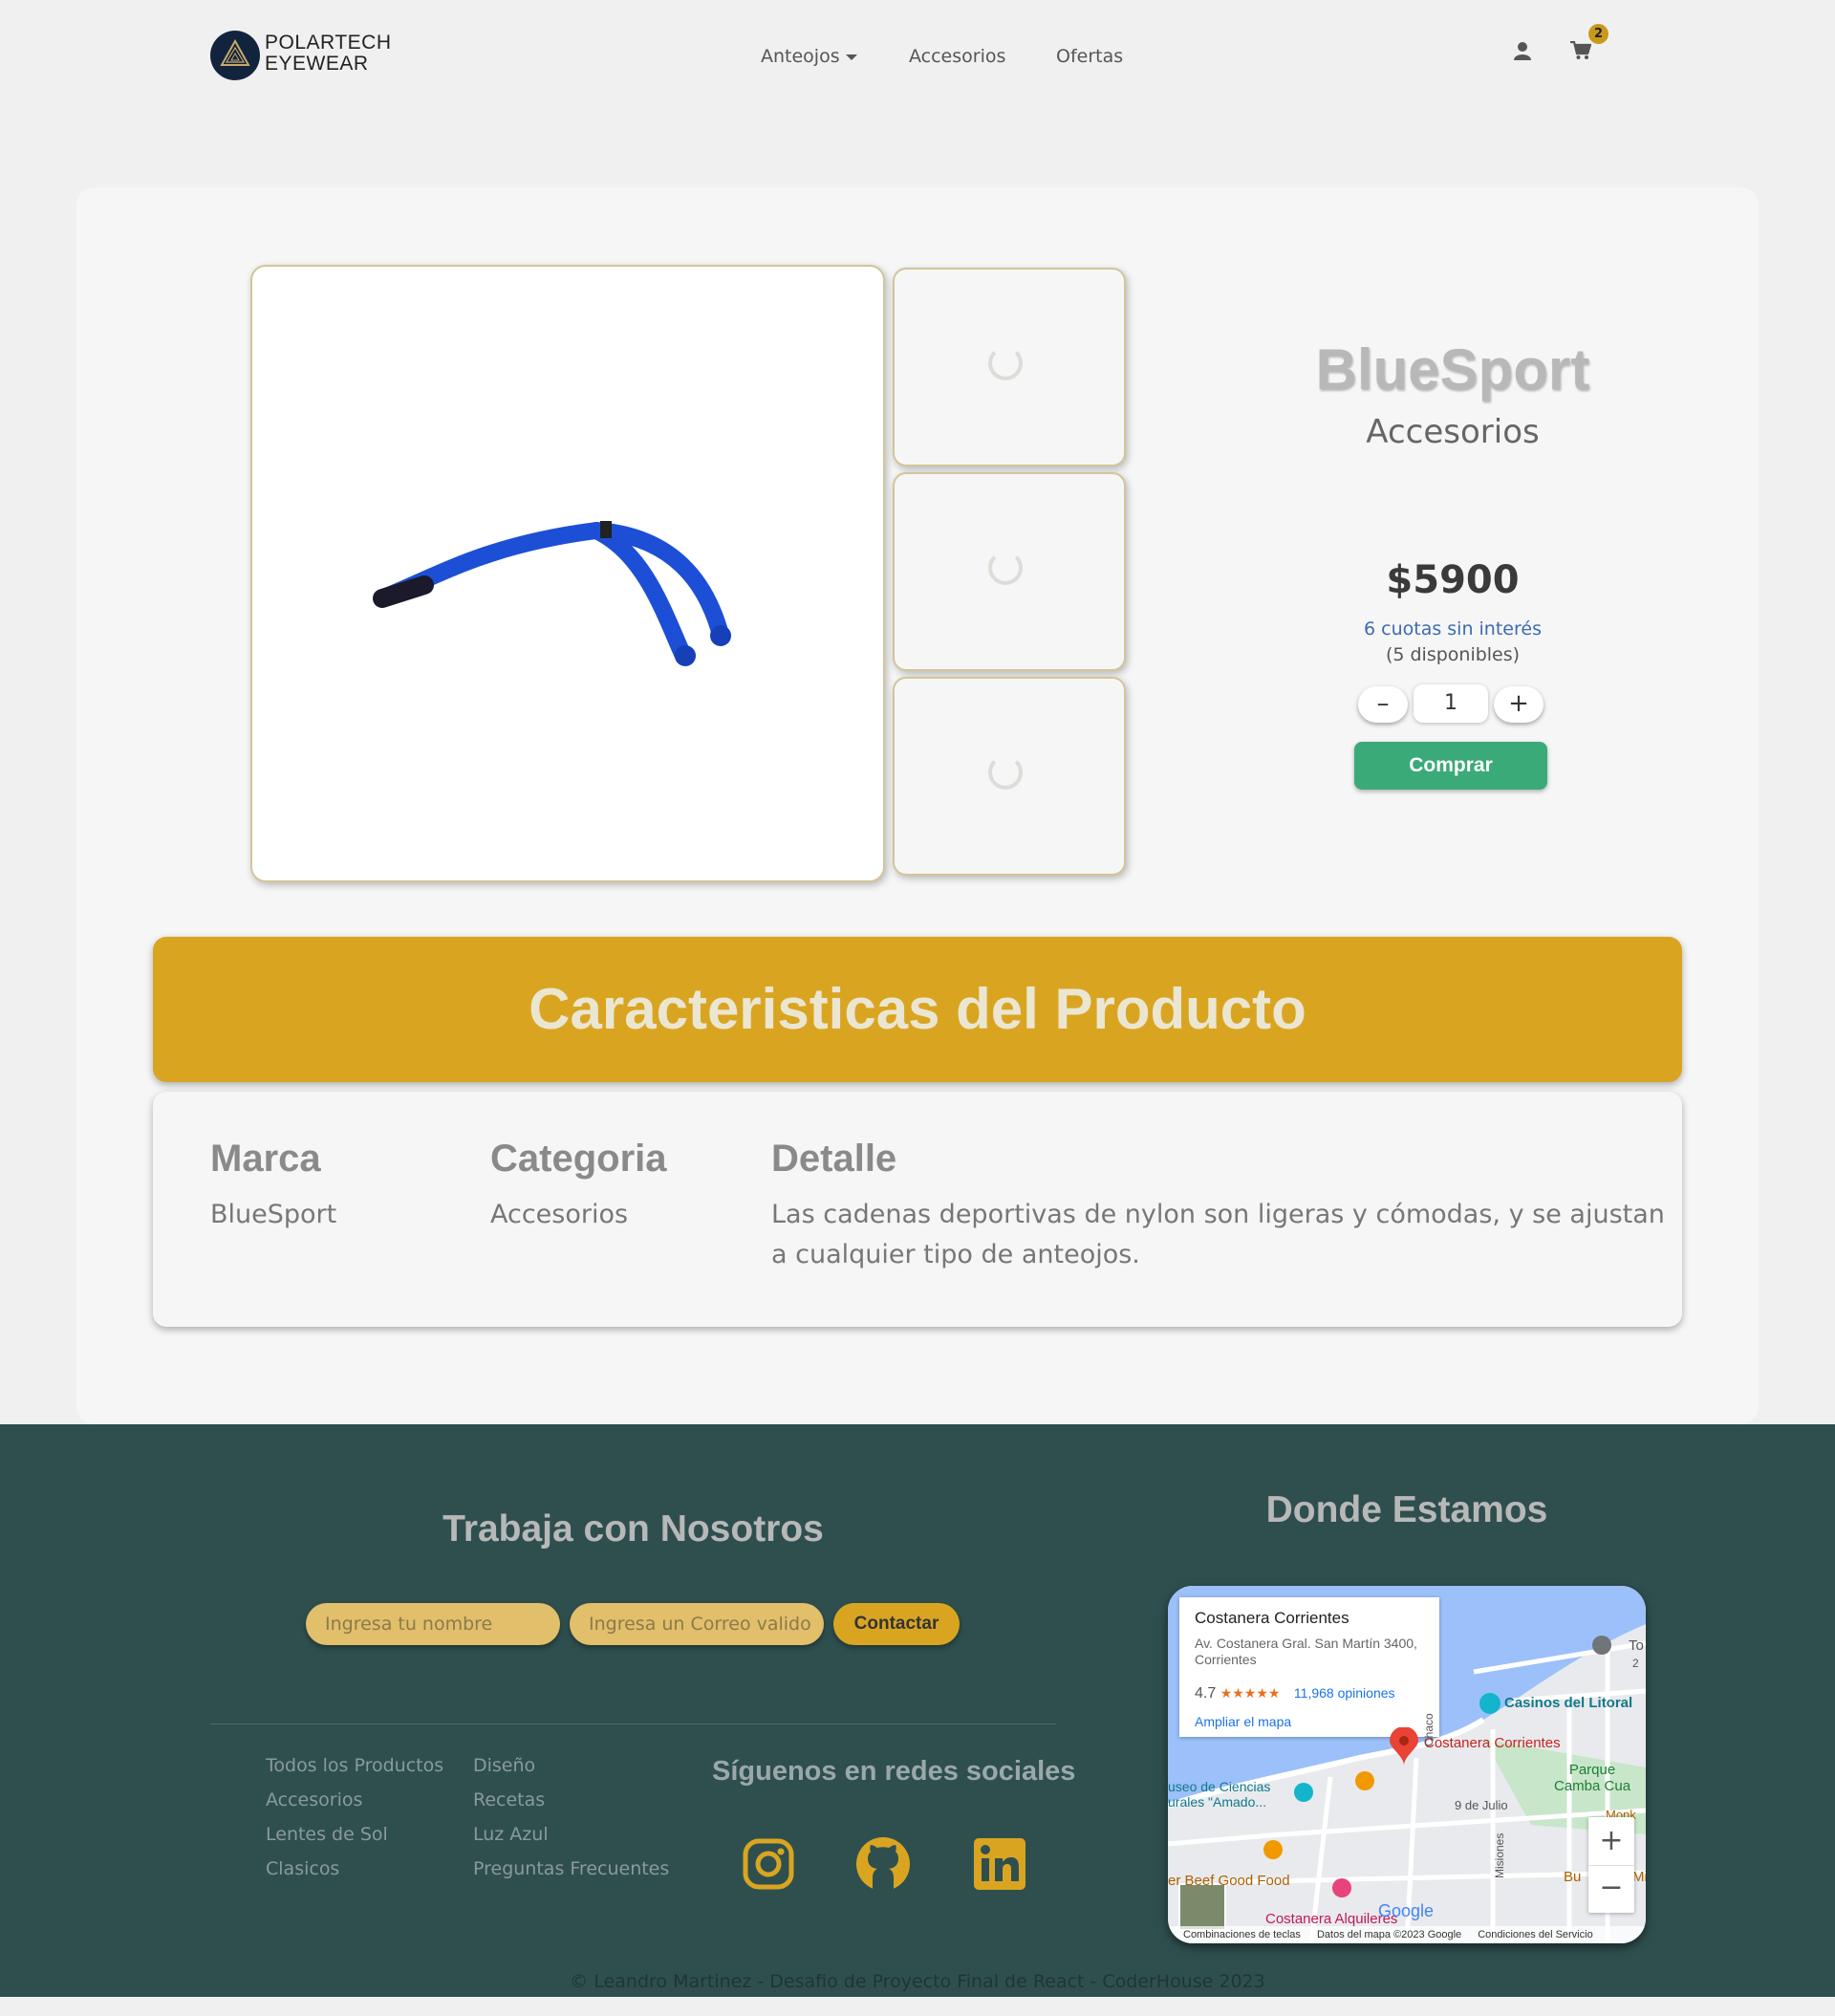  What do you see at coordinates (1406, 1509) in the screenshot?
I see `location-title: Donde Estamos` at bounding box center [1406, 1509].